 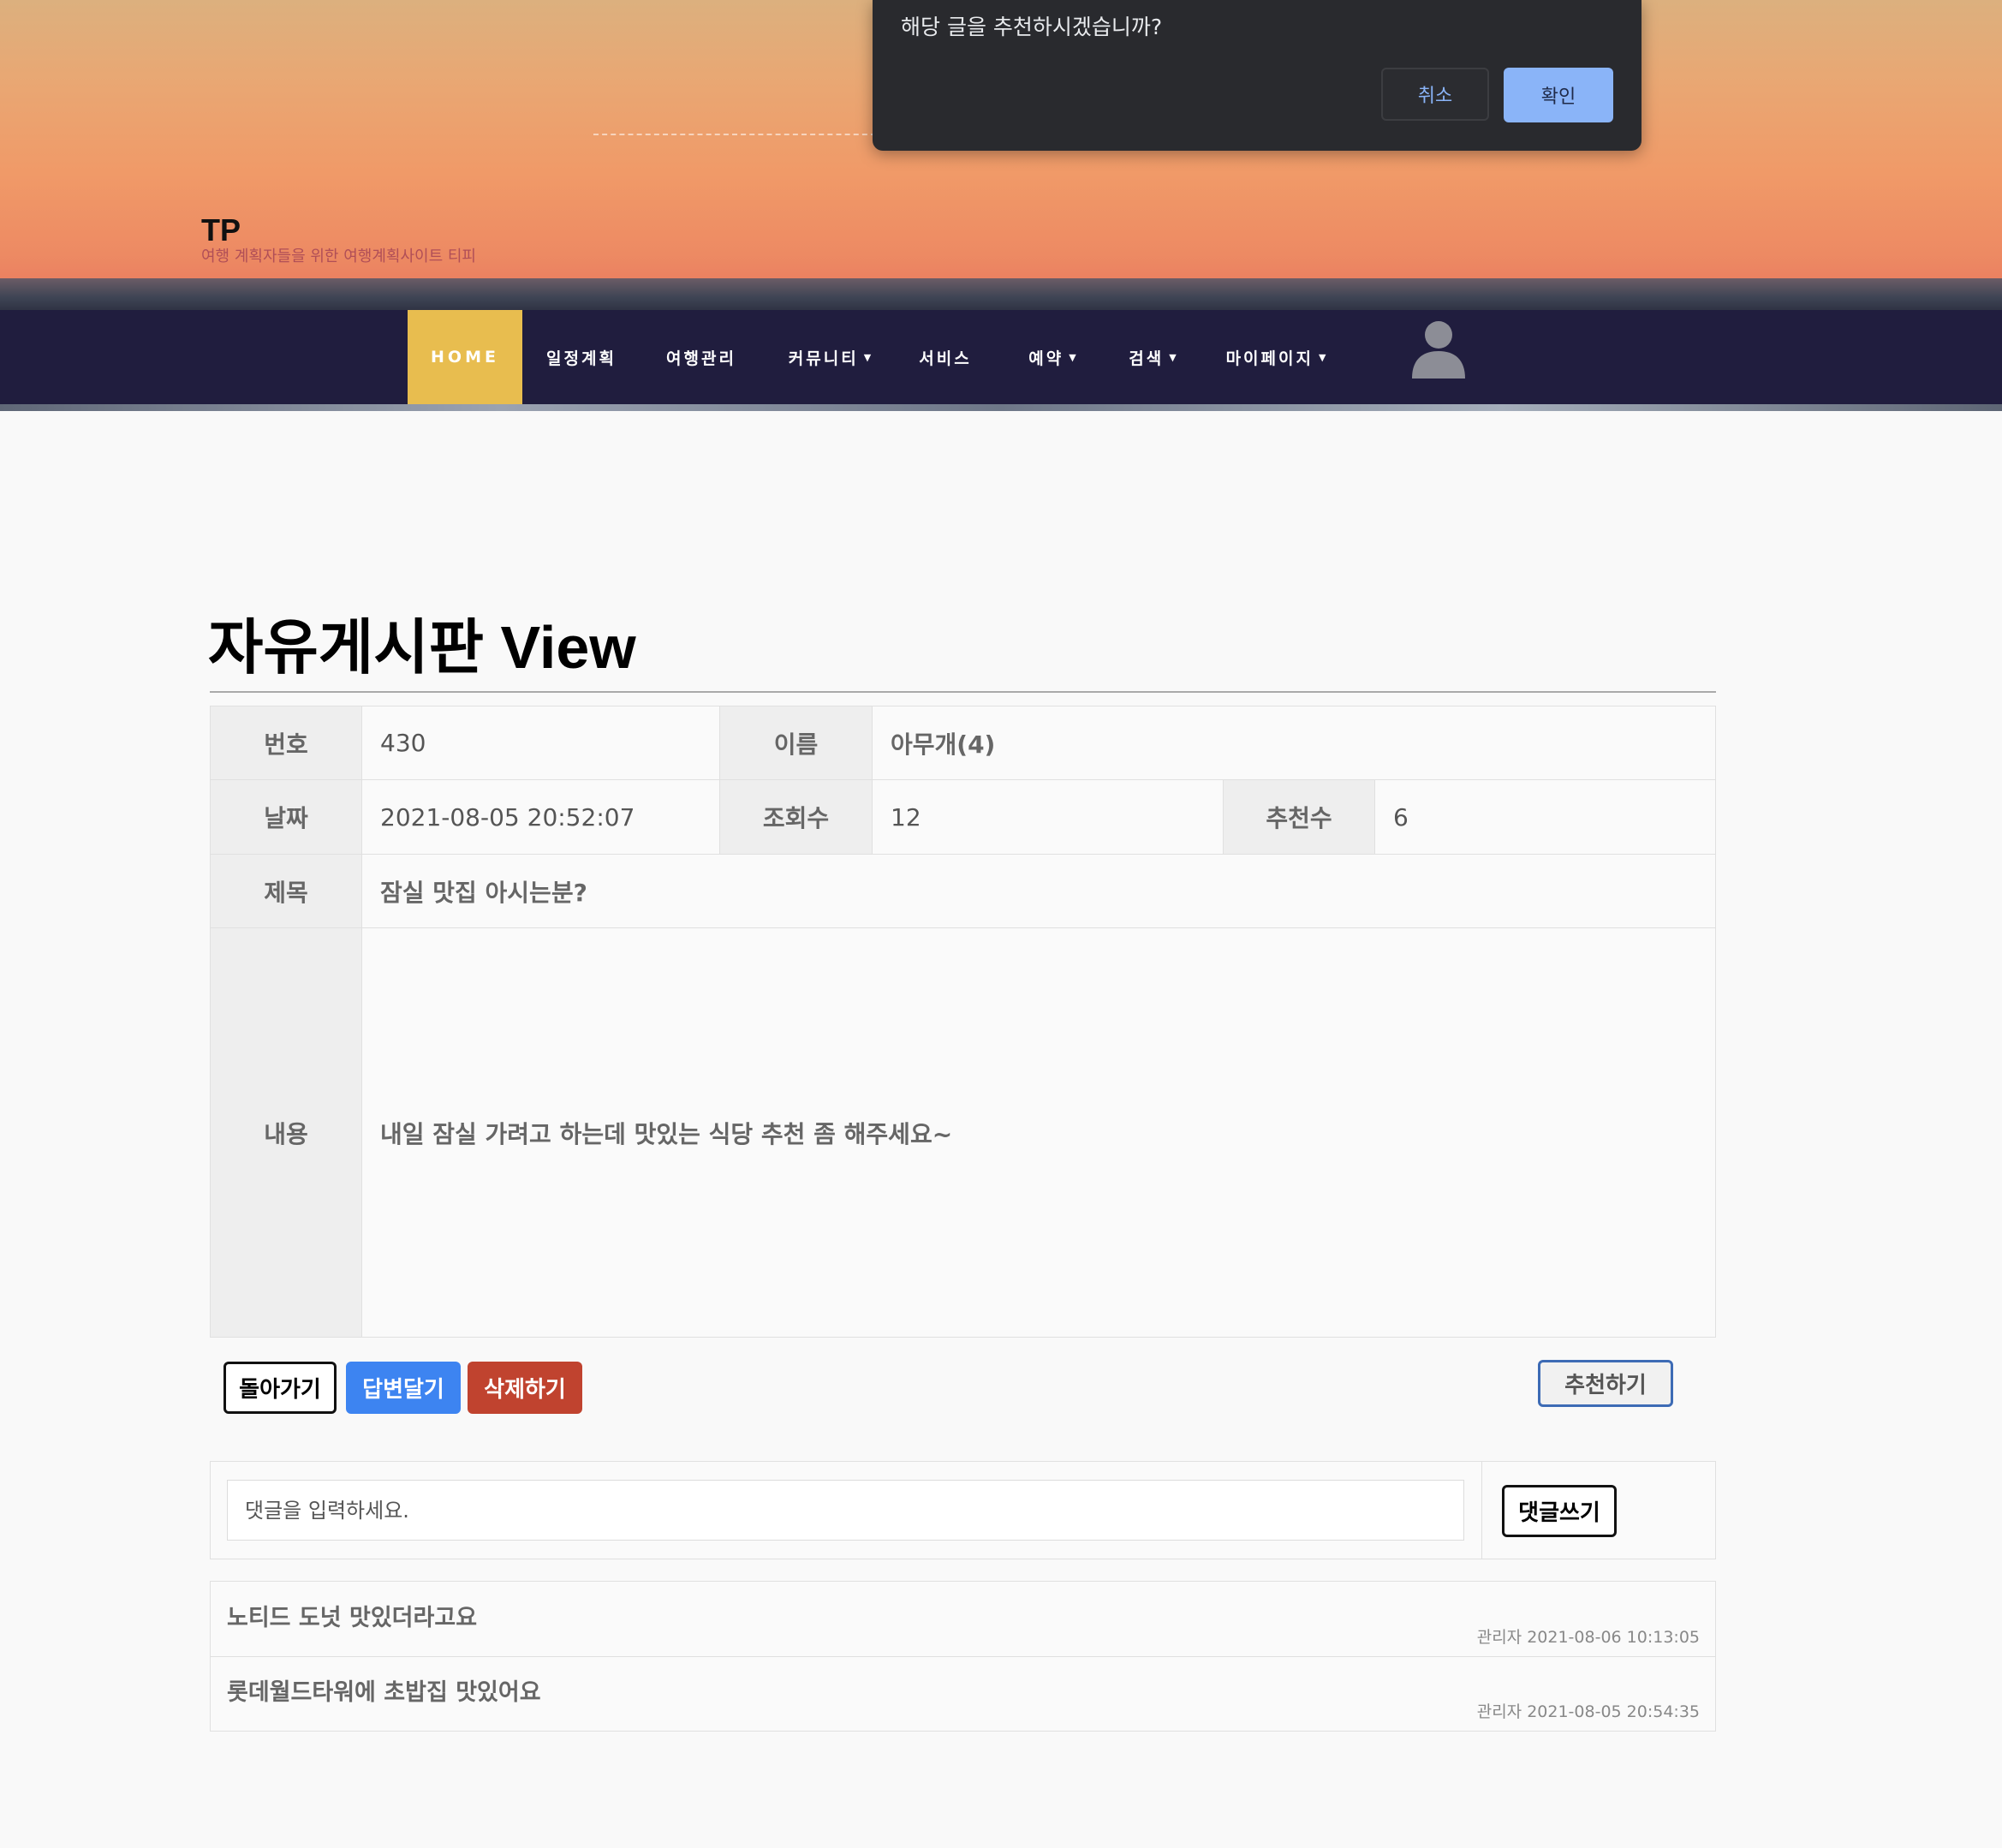 I want to click on label-name: 이름, so click(x=796, y=743).